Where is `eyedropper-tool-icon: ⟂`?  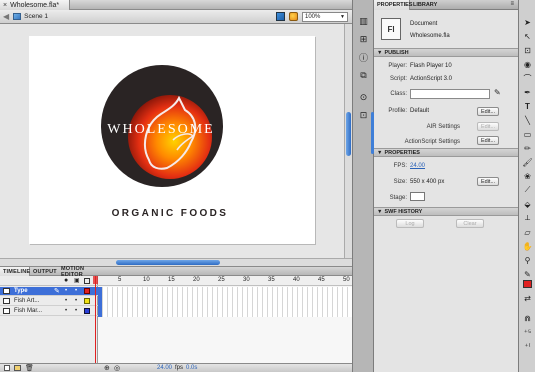 eyedropper-tool-icon: ⟂ is located at coordinates (527, 218).